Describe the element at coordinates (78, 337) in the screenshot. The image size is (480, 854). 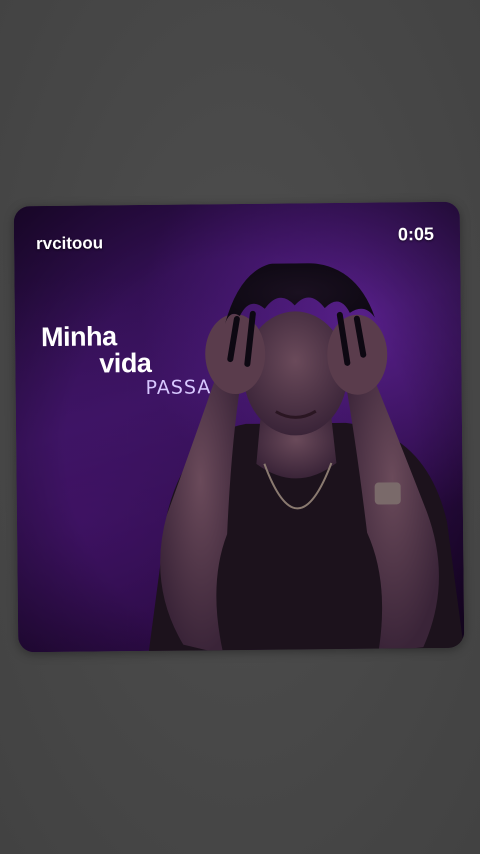
I see `lyric-line-1: Minha` at that location.